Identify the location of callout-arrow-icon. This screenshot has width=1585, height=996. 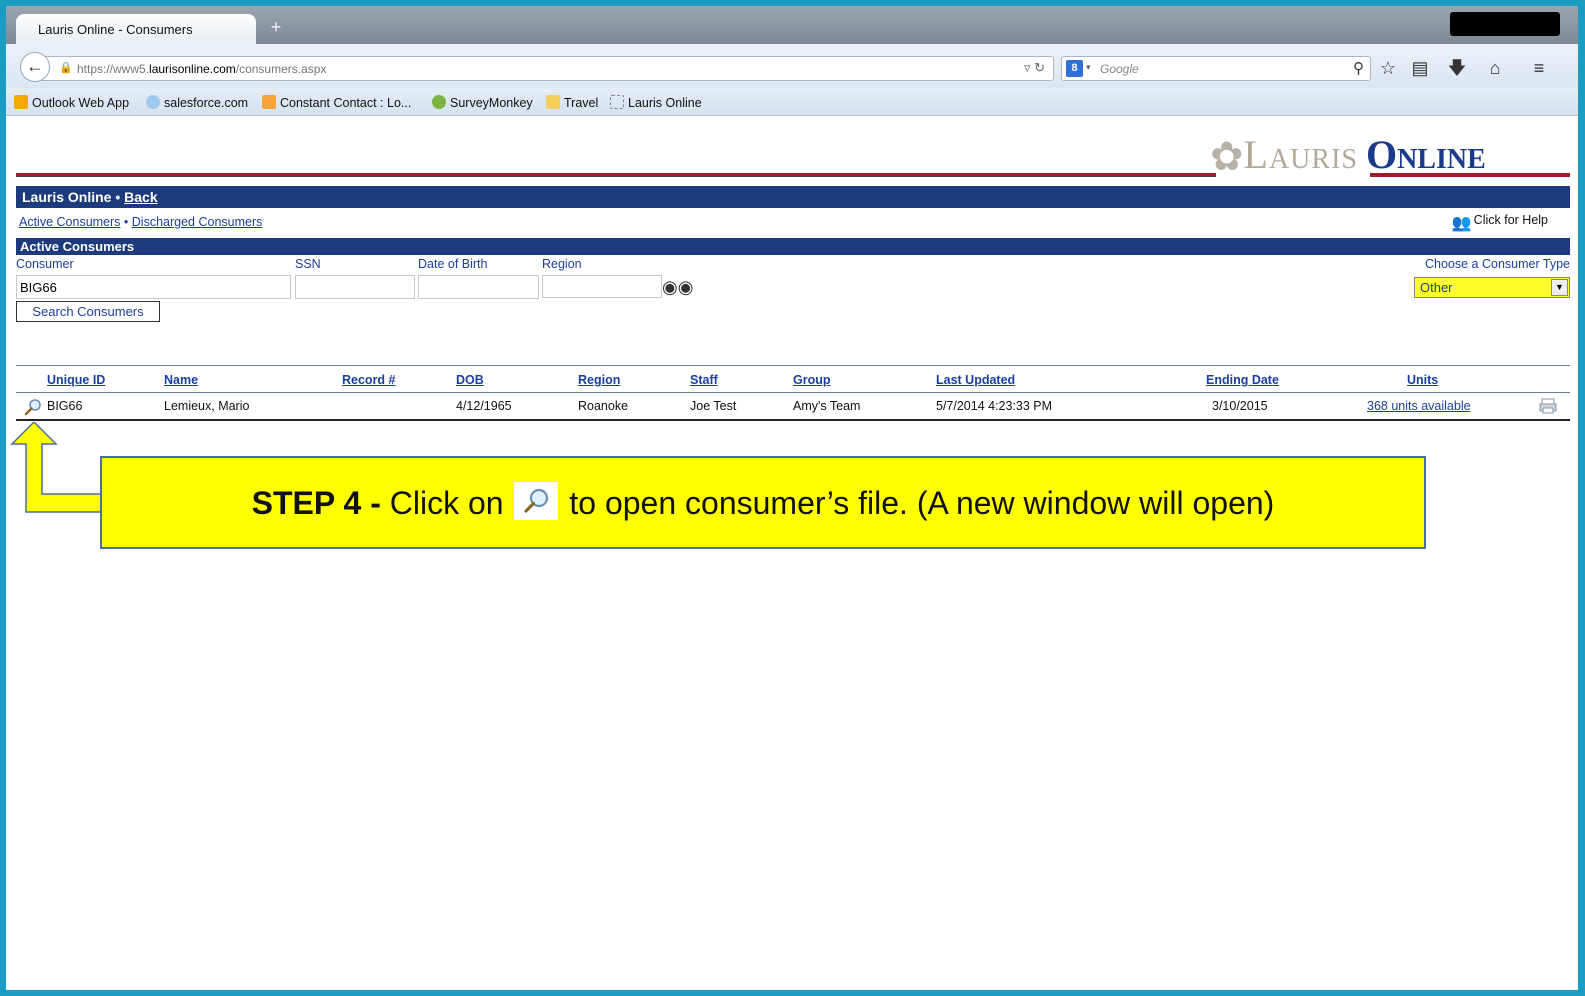
(56, 467).